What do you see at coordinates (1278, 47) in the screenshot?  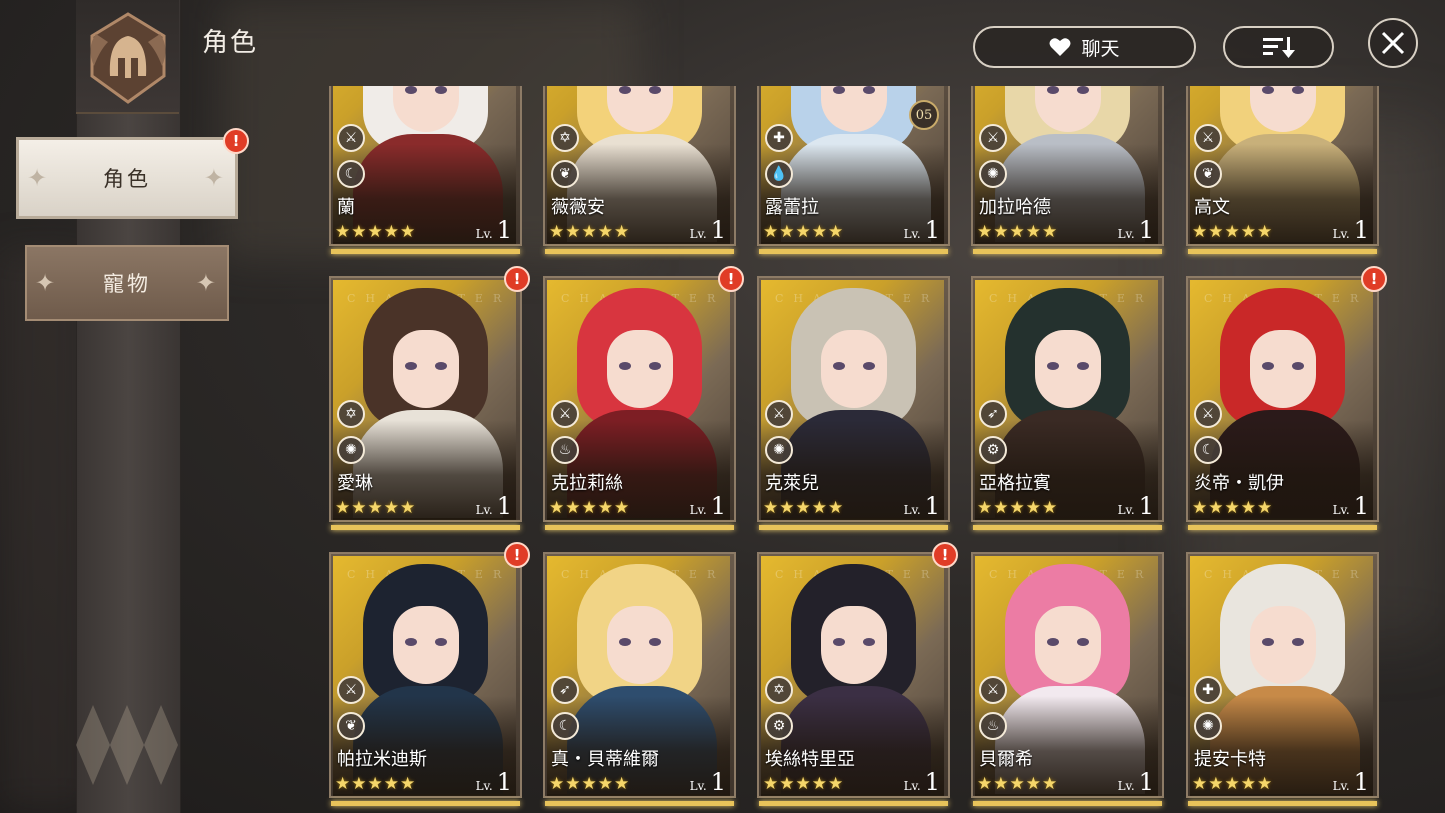 I see `sort-button` at bounding box center [1278, 47].